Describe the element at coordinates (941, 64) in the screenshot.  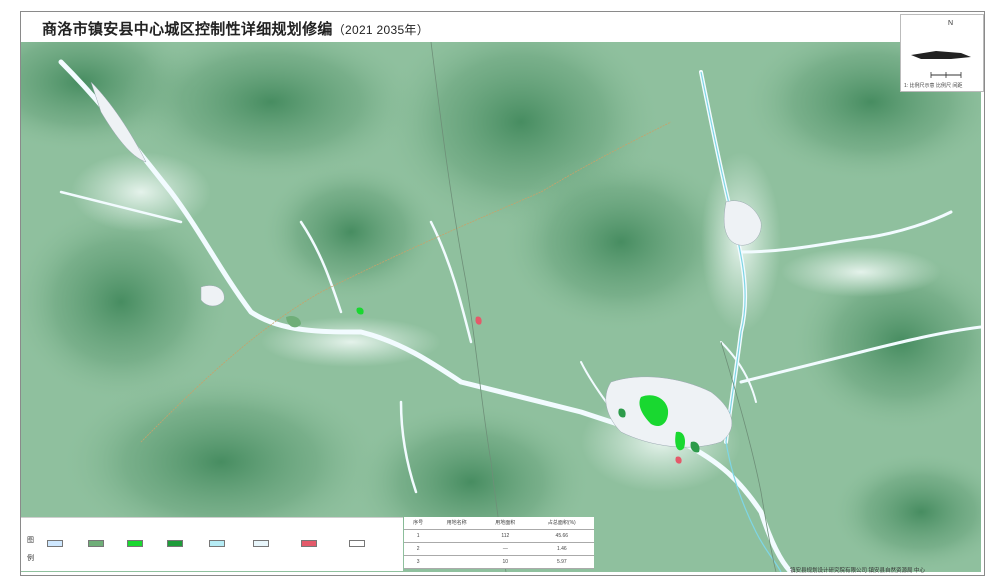
I see `scale-bar-icon` at that location.